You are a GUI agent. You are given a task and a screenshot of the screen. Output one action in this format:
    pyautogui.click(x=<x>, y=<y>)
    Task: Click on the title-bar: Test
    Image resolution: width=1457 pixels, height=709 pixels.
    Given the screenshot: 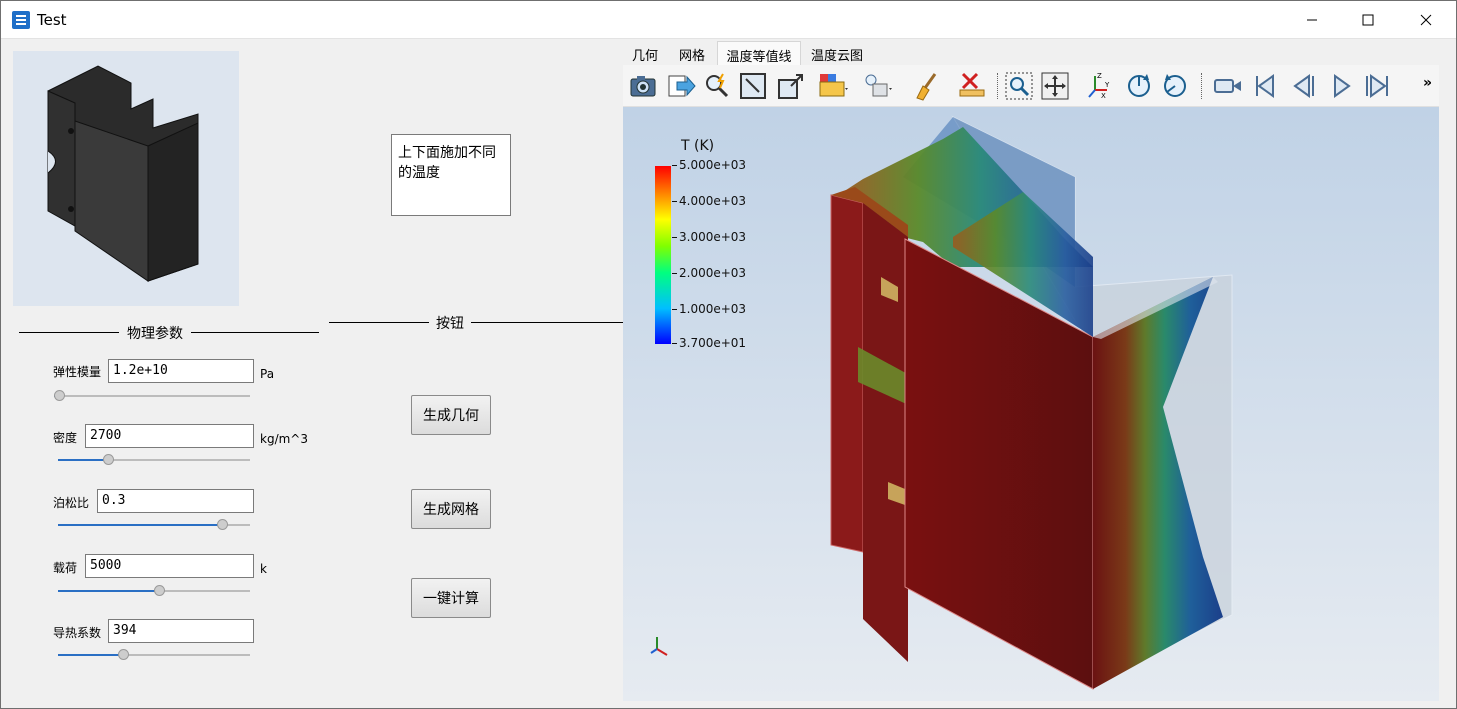 What is the action you would take?
    pyautogui.click(x=728, y=20)
    